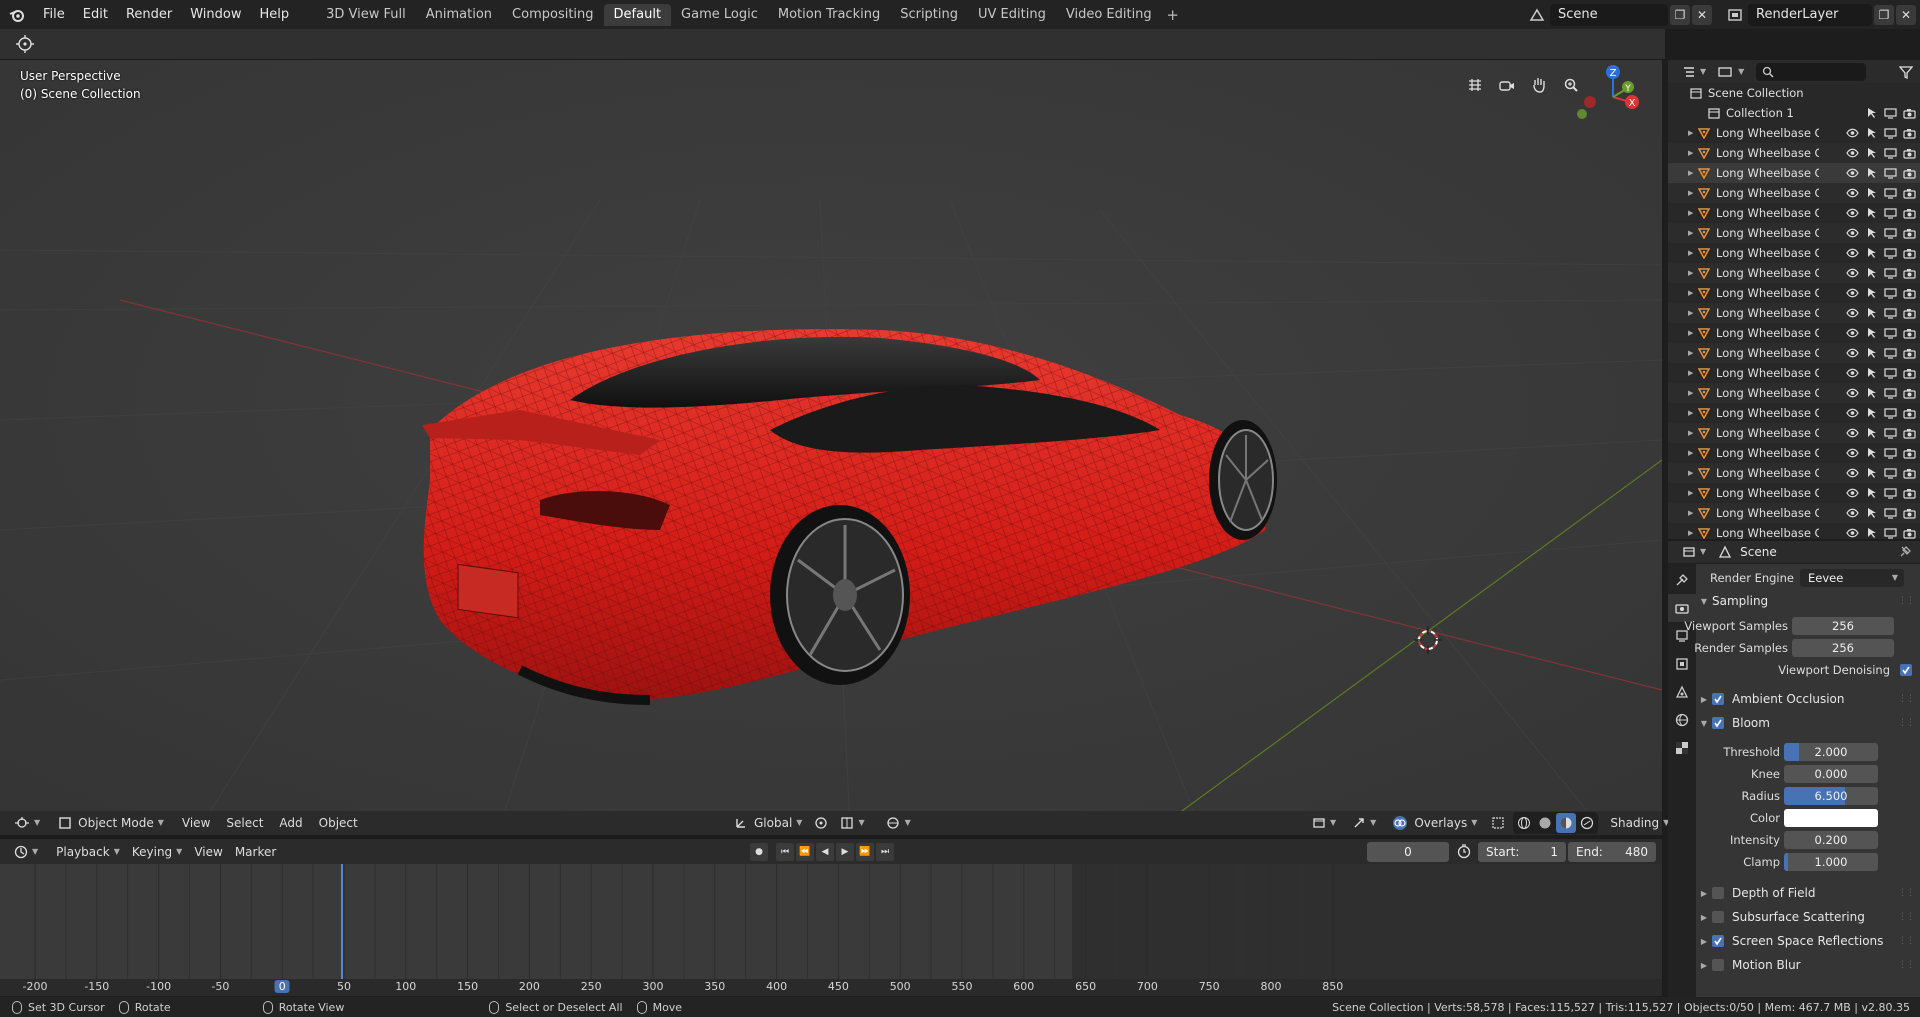 This screenshot has width=1920, height=1017. Describe the element at coordinates (898, 823) in the screenshot. I see `proportional-edit-icon: ▼` at that location.